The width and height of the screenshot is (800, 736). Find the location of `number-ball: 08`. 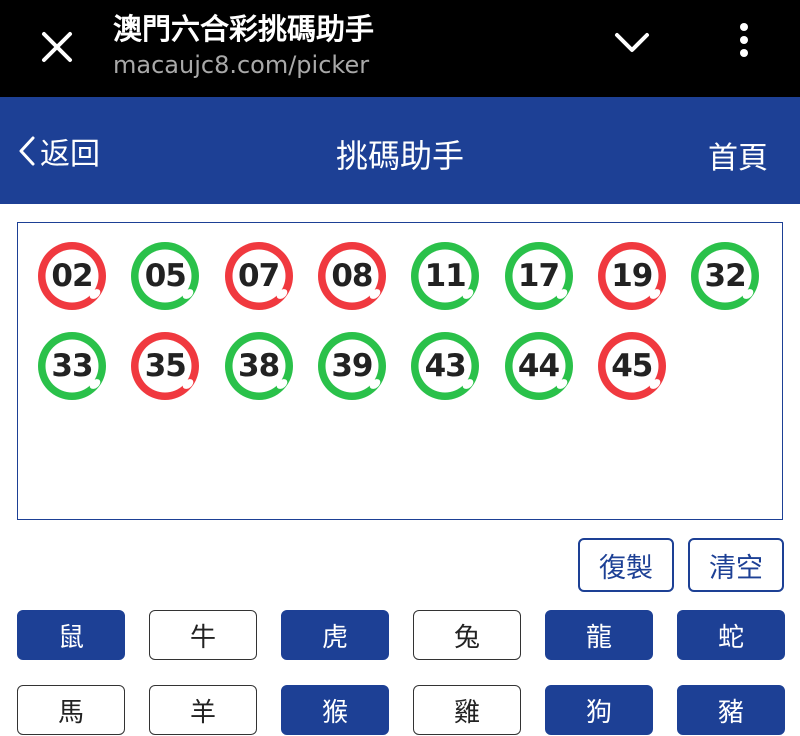

number-ball: 08 is located at coordinates (352, 276).